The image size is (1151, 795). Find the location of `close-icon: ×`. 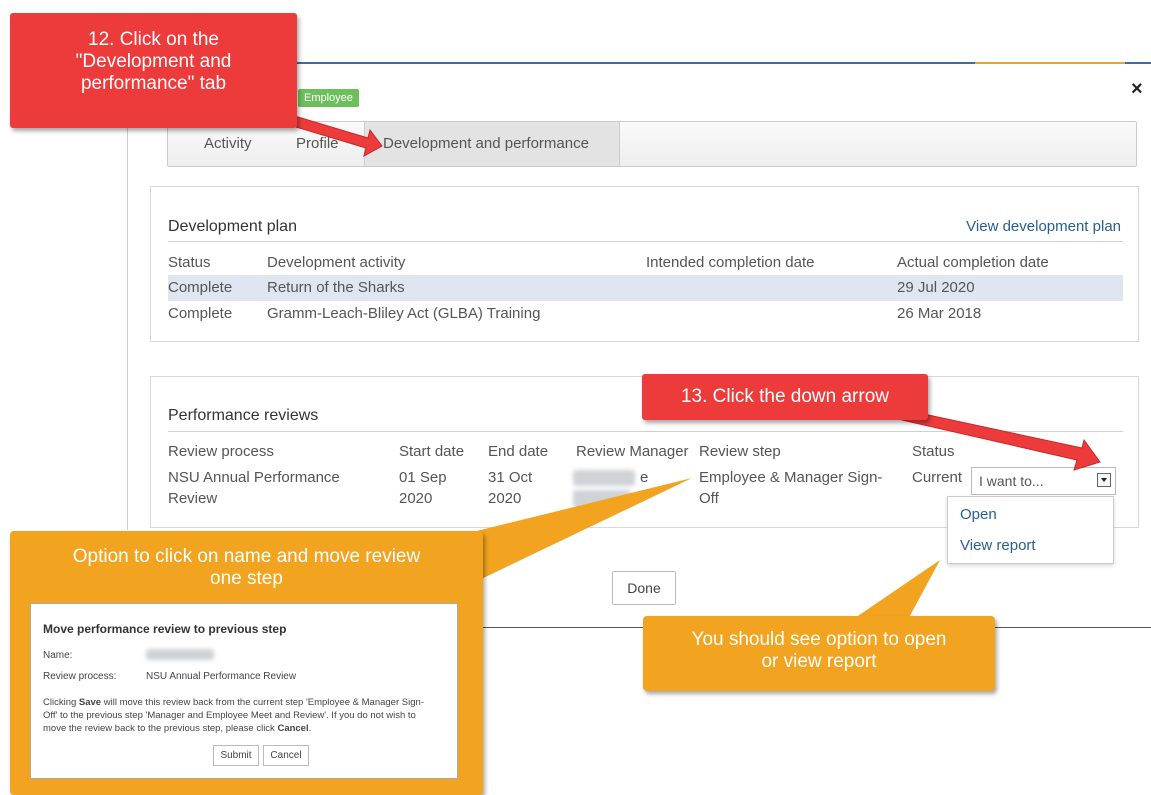

close-icon: × is located at coordinates (1137, 89).